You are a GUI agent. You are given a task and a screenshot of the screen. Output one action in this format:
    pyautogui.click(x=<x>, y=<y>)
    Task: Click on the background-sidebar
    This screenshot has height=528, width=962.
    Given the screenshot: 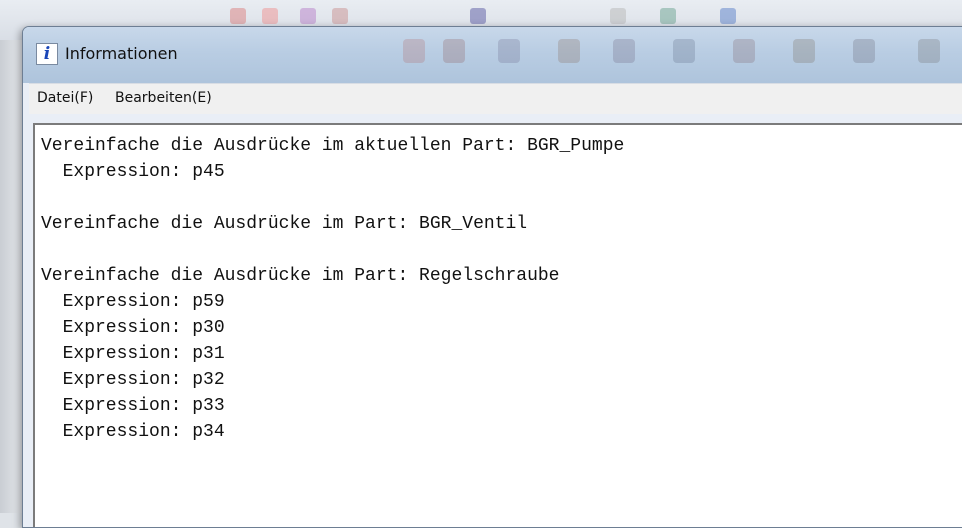 What is the action you would take?
    pyautogui.click(x=11, y=276)
    